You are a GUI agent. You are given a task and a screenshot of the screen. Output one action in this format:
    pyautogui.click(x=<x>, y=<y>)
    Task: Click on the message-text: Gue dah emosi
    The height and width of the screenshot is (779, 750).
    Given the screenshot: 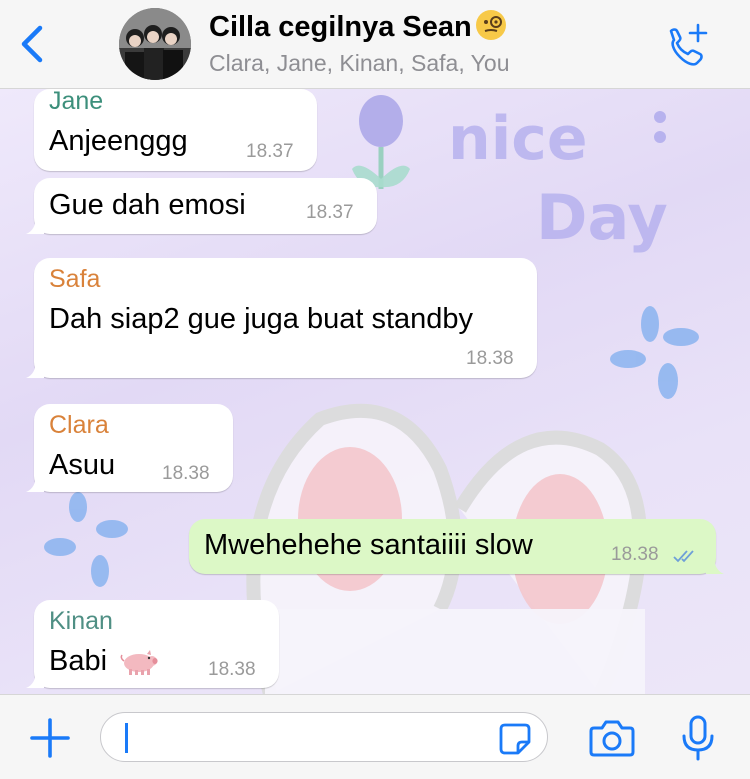 What is the action you would take?
    pyautogui.click(x=147, y=205)
    